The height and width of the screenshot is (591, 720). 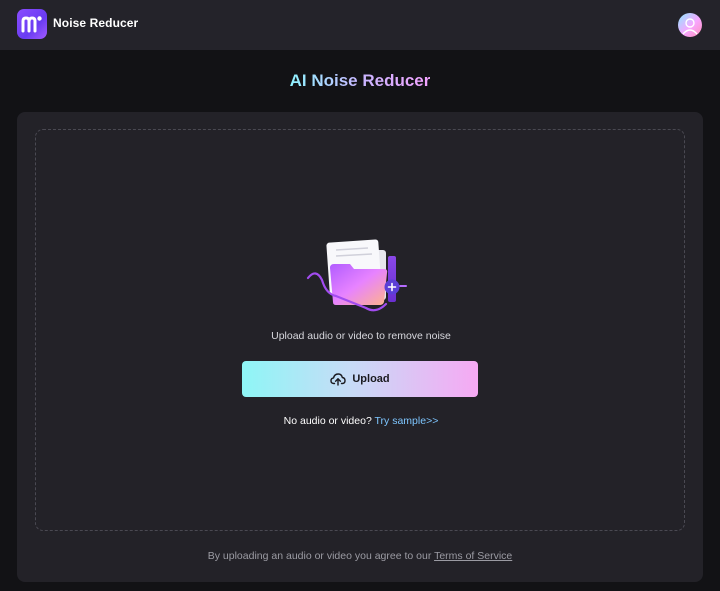 What do you see at coordinates (338, 379) in the screenshot?
I see `cloud-upload-icon` at bounding box center [338, 379].